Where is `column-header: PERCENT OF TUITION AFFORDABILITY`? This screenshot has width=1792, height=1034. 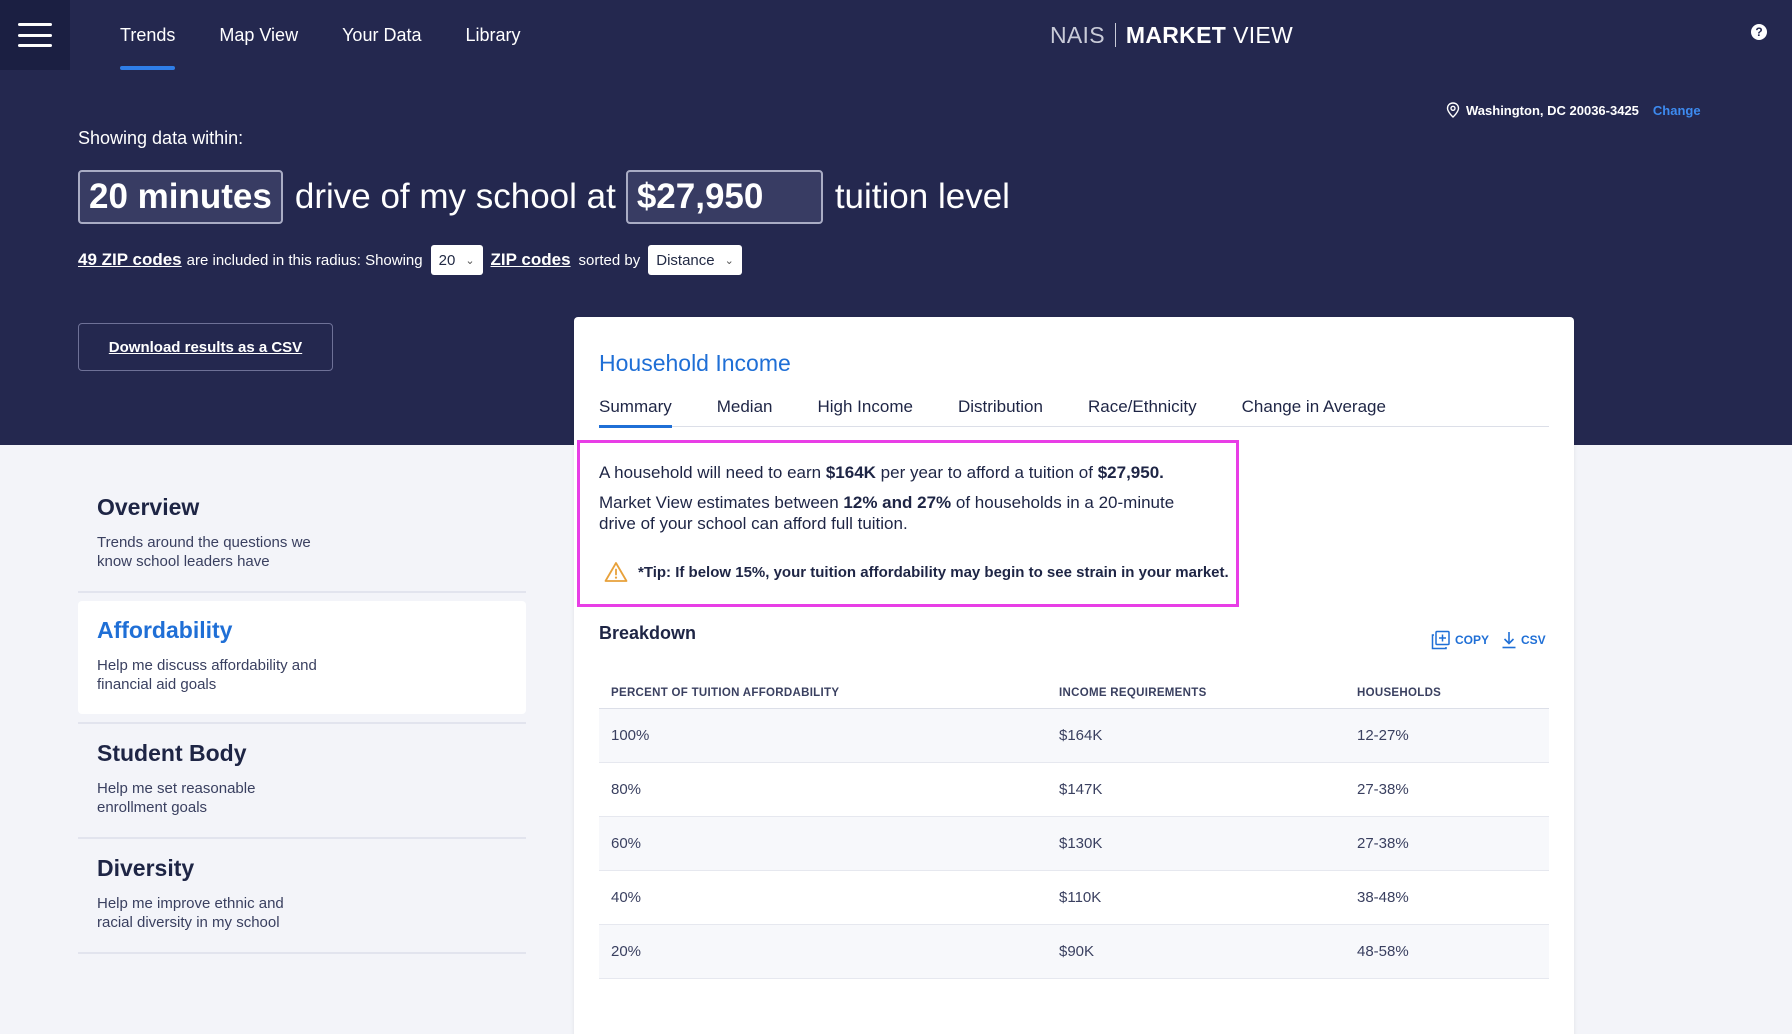 column-header: PERCENT OF TUITION AFFORDABILITY is located at coordinates (725, 692).